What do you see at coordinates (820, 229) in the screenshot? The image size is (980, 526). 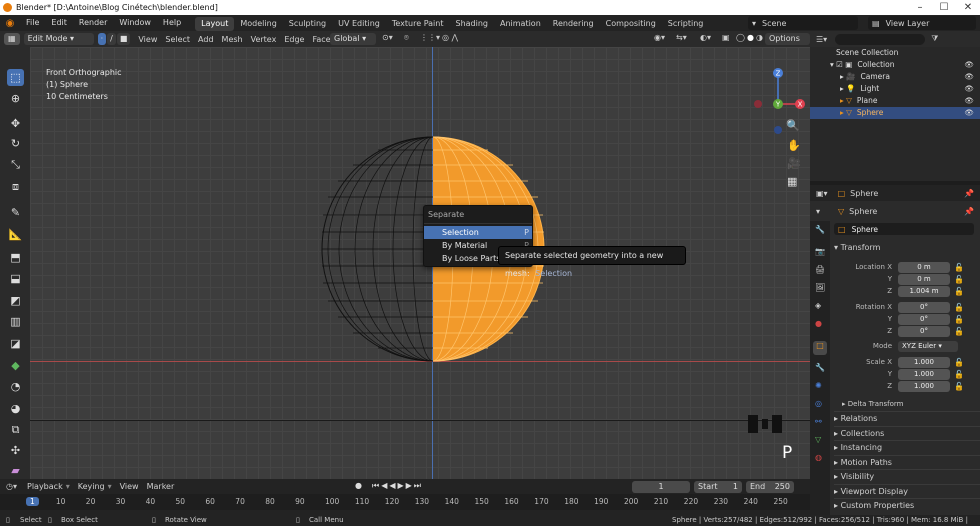 I see `tool-tab-icon: 🔧` at bounding box center [820, 229].